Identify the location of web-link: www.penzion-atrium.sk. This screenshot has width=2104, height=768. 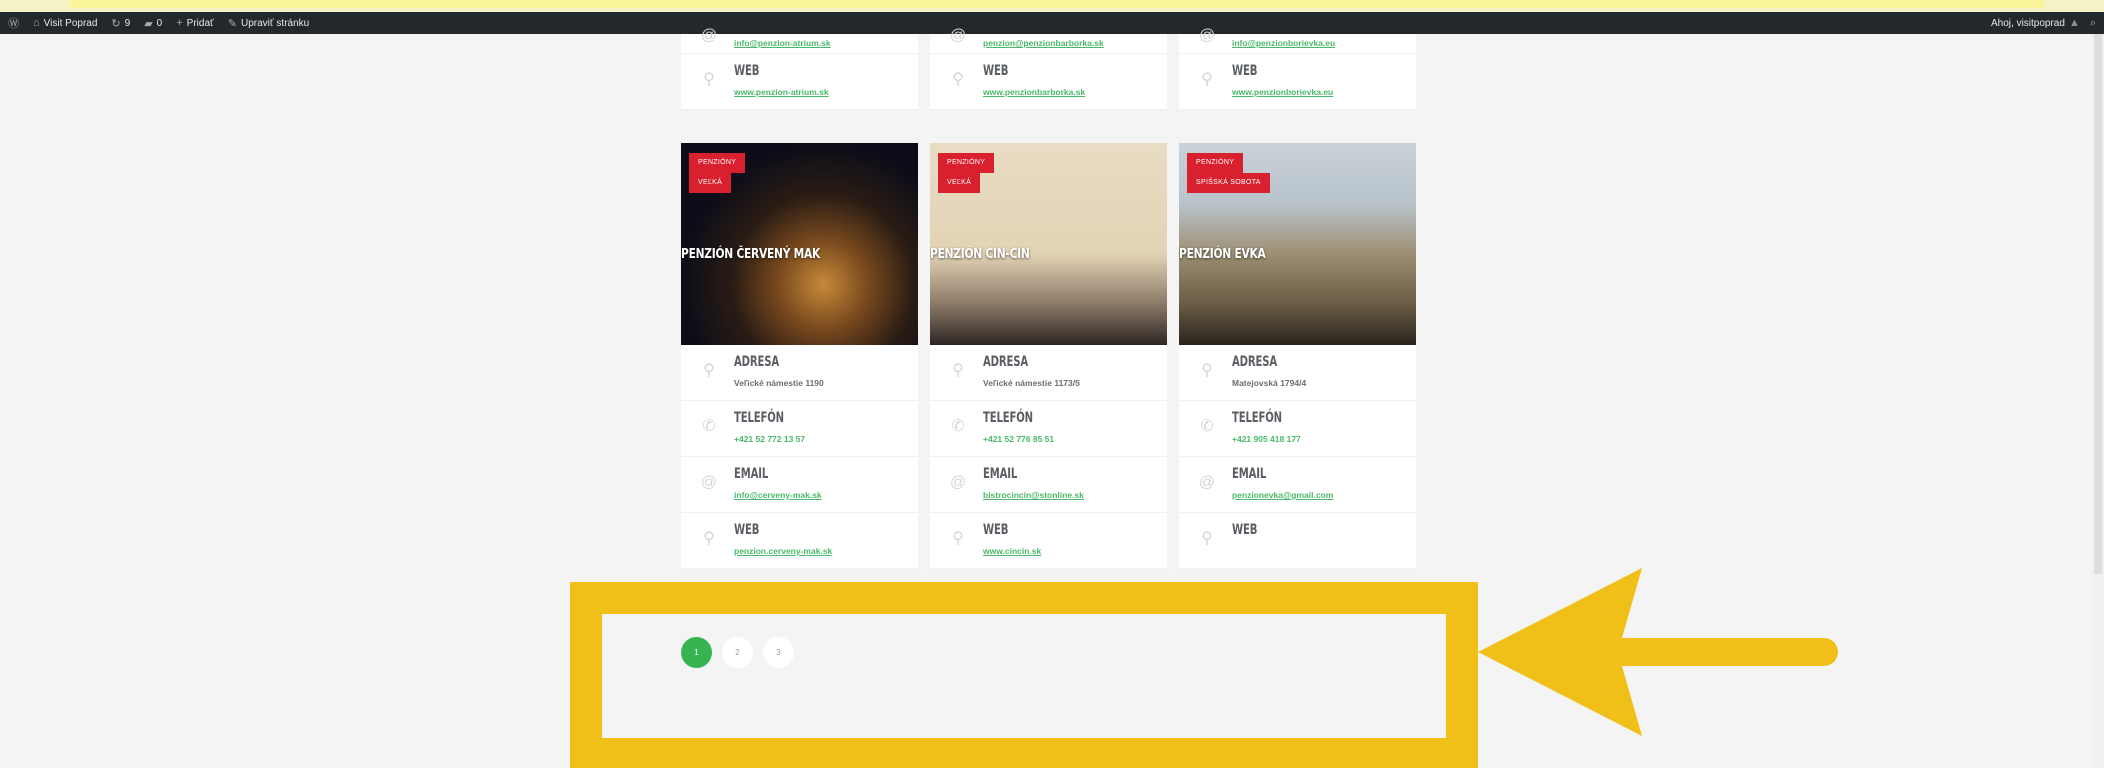
(781, 92).